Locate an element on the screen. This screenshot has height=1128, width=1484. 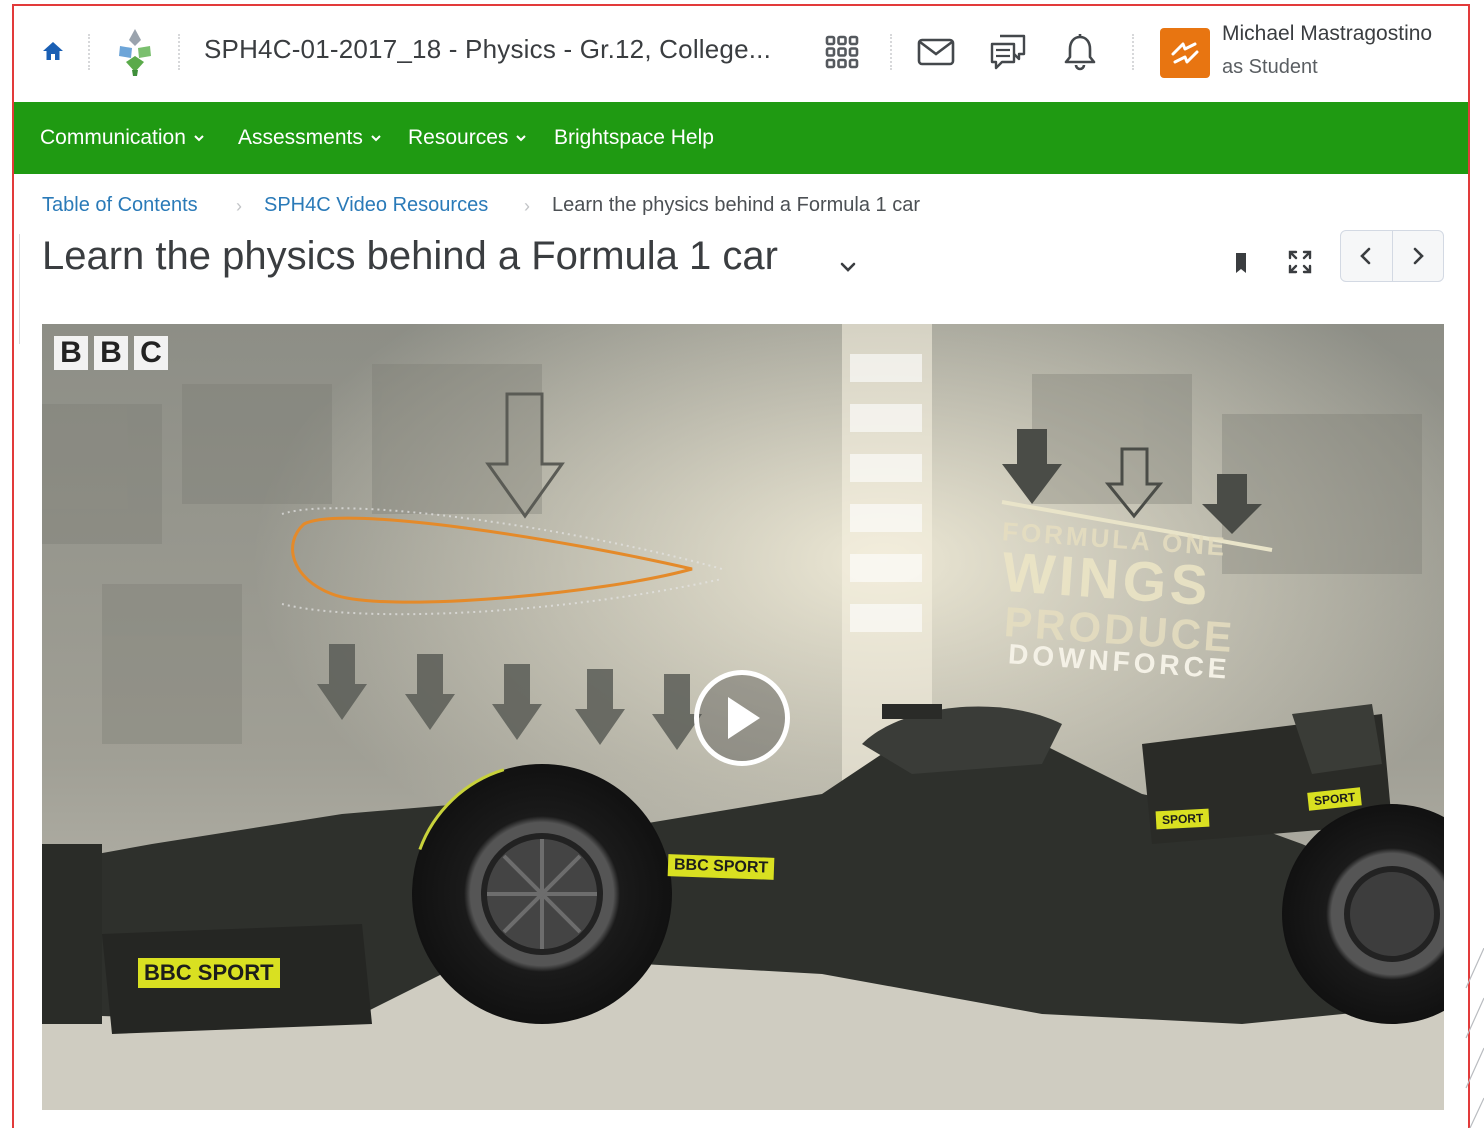
bell-icon is located at coordinates (1080, 52).